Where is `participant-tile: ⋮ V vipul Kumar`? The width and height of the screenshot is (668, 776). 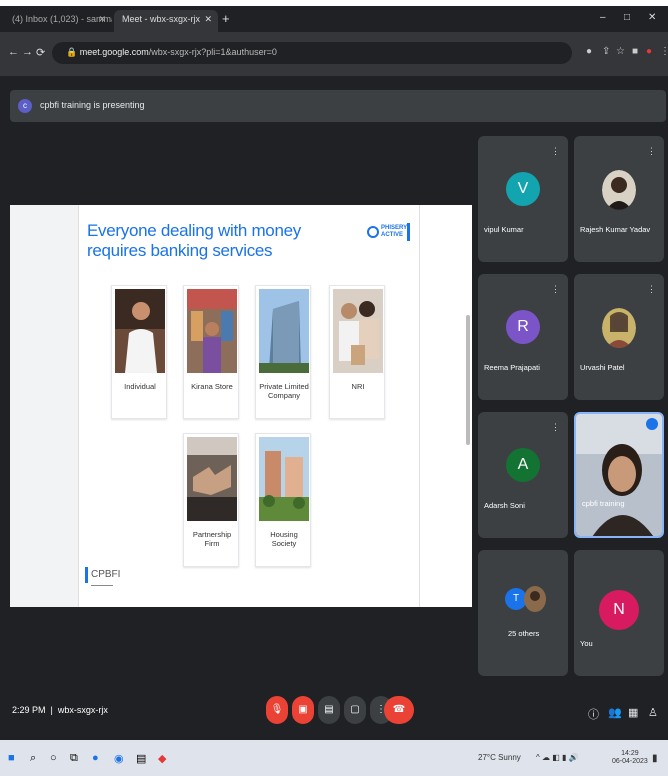
participant-tile: ⋮ V vipul Kumar is located at coordinates (523, 199).